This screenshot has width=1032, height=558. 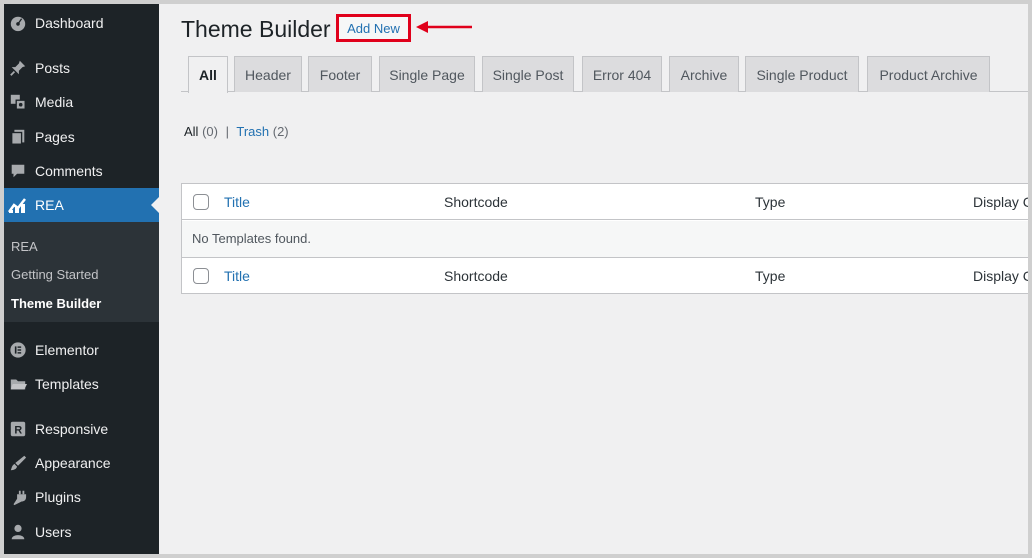 What do you see at coordinates (18, 23) in the screenshot?
I see `dashboard-icon` at bounding box center [18, 23].